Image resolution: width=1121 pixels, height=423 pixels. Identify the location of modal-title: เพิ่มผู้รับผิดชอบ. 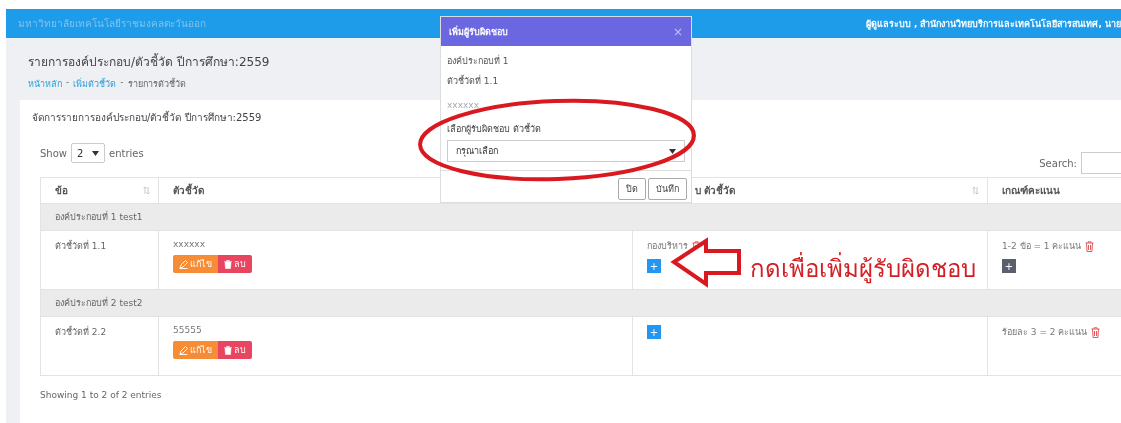
(478, 31).